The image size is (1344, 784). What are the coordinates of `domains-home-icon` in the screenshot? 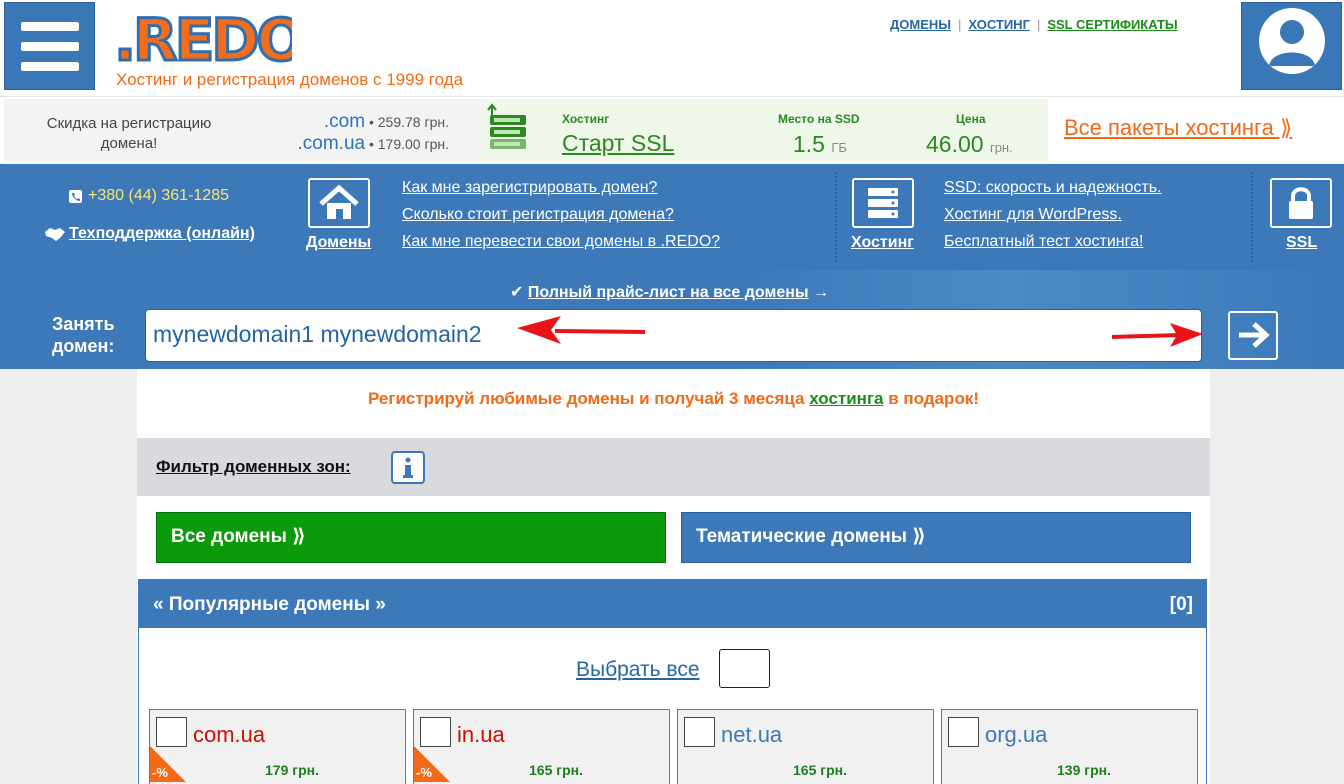 It's located at (339, 203).